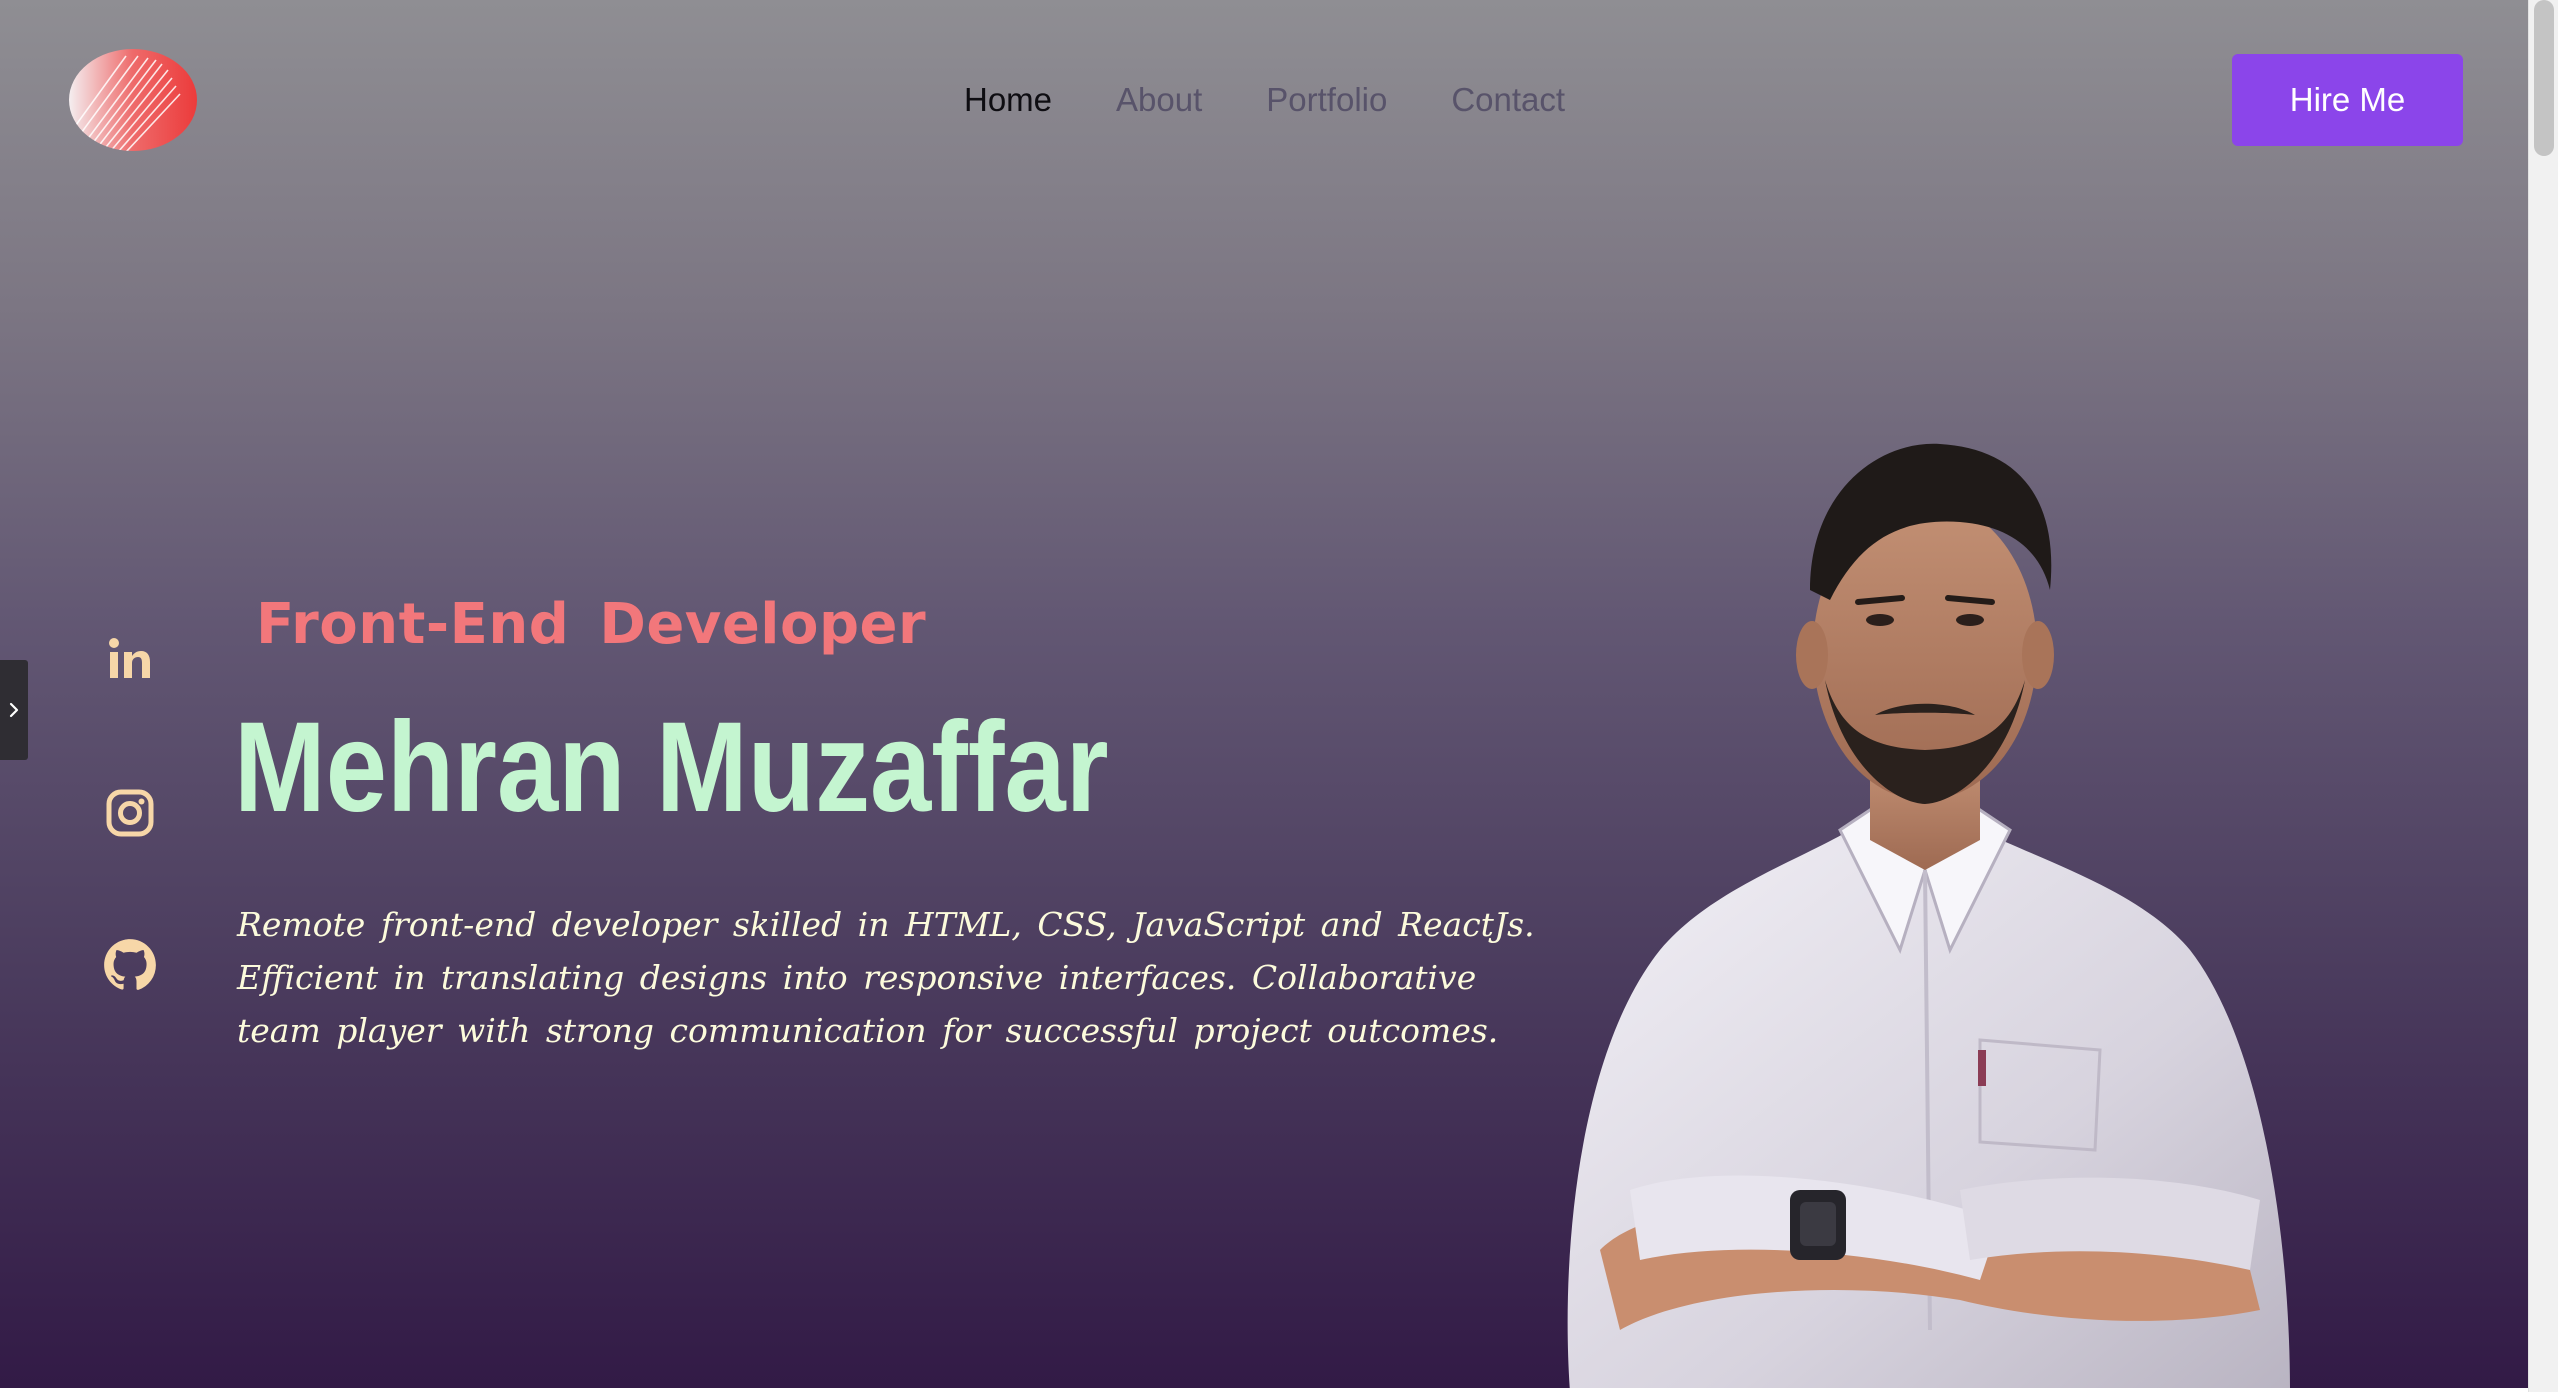  I want to click on github-link, so click(130, 965).